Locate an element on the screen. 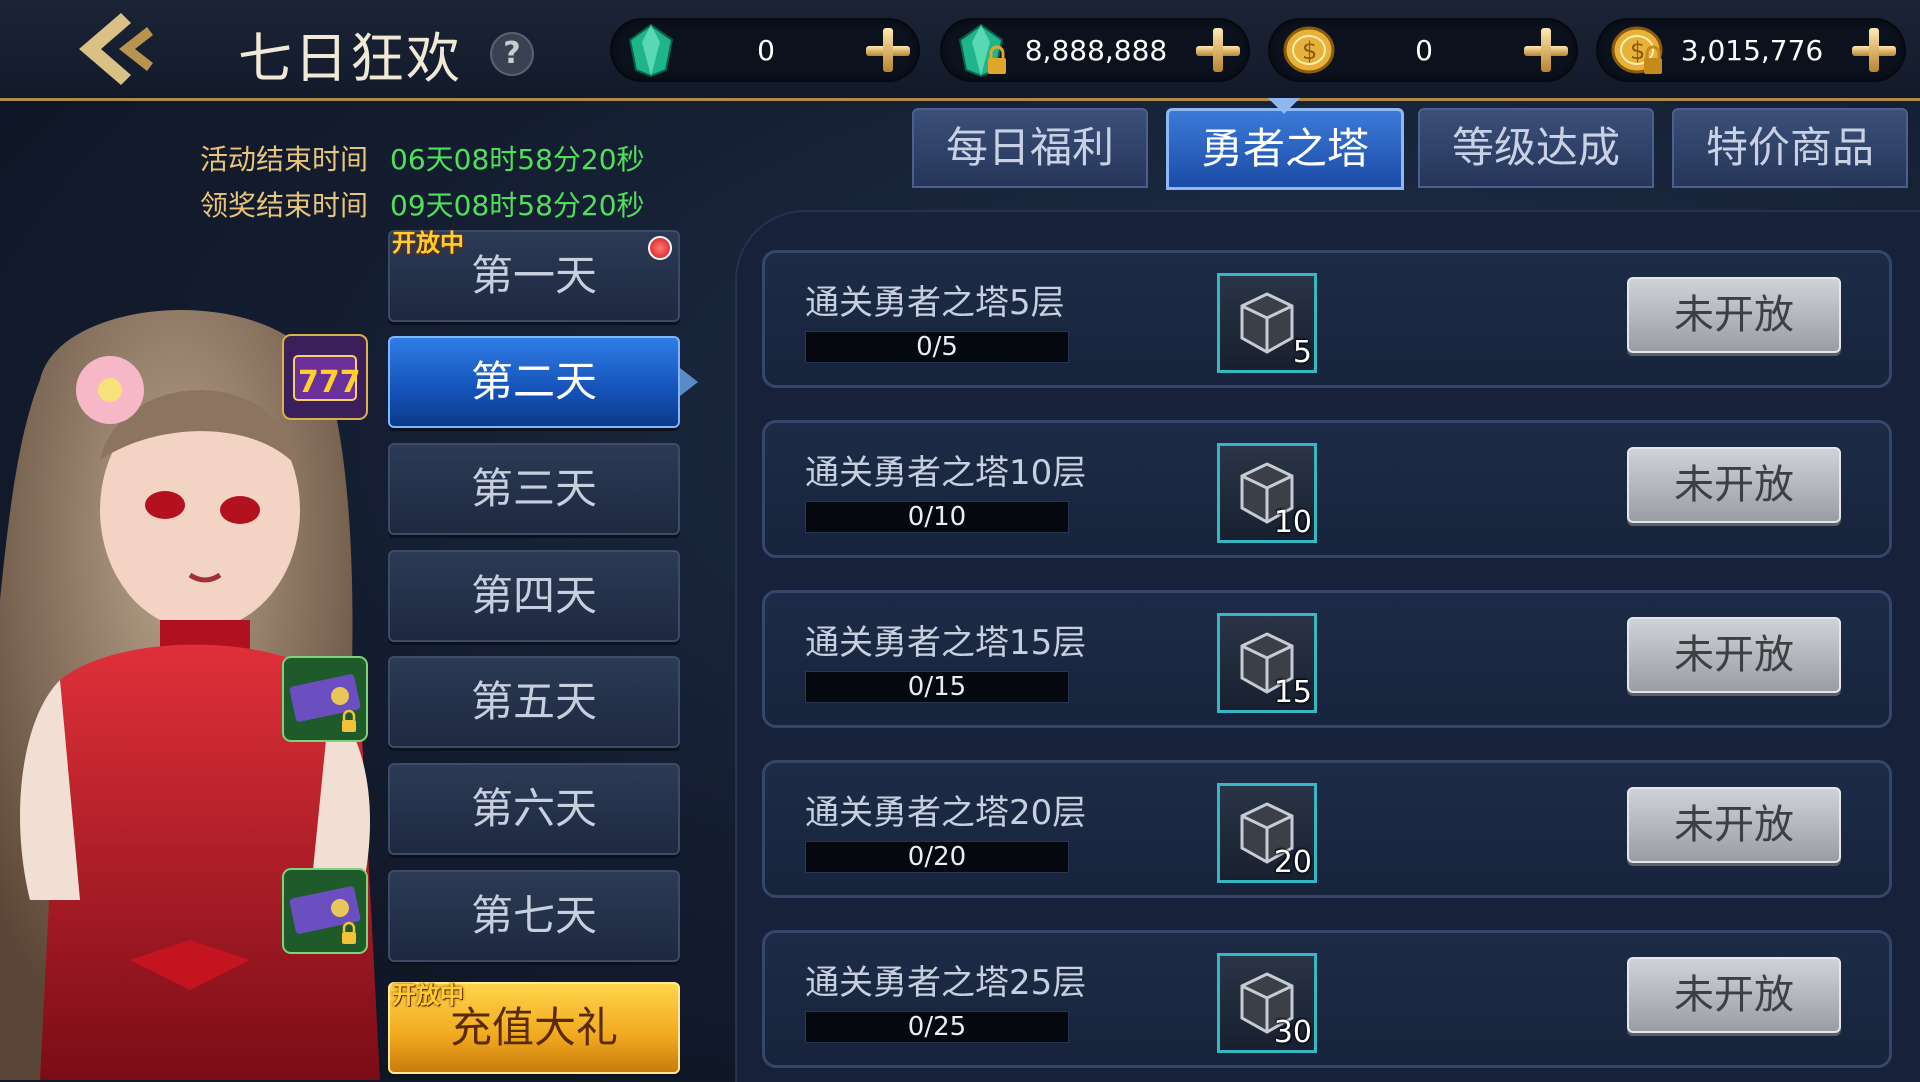  task-row: 通关勇者之塔20层 0/20 20 未开放 is located at coordinates (1327, 829).